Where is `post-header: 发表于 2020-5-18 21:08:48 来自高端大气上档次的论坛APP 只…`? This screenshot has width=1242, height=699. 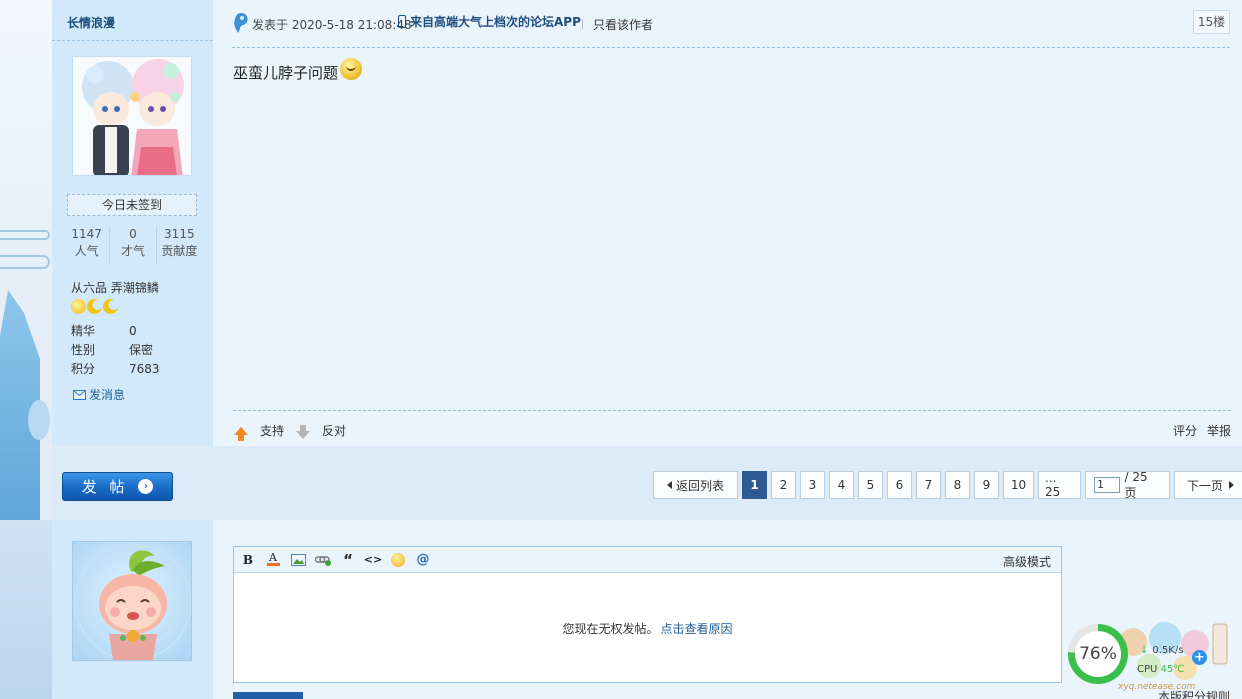 post-header: 发表于 2020-5-18 21:08:48 来自高端大气上档次的论坛APP 只… is located at coordinates (731, 29).